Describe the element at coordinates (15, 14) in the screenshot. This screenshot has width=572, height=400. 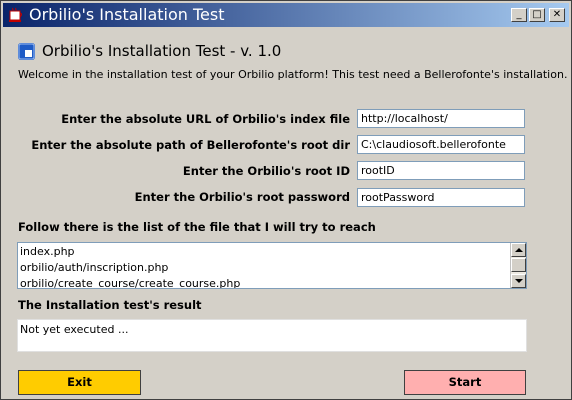
I see `java-cup-icon` at that location.